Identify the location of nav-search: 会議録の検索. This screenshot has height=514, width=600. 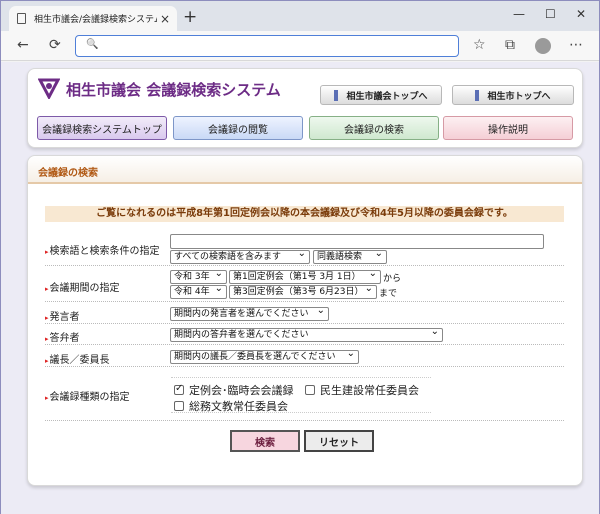
(374, 128).